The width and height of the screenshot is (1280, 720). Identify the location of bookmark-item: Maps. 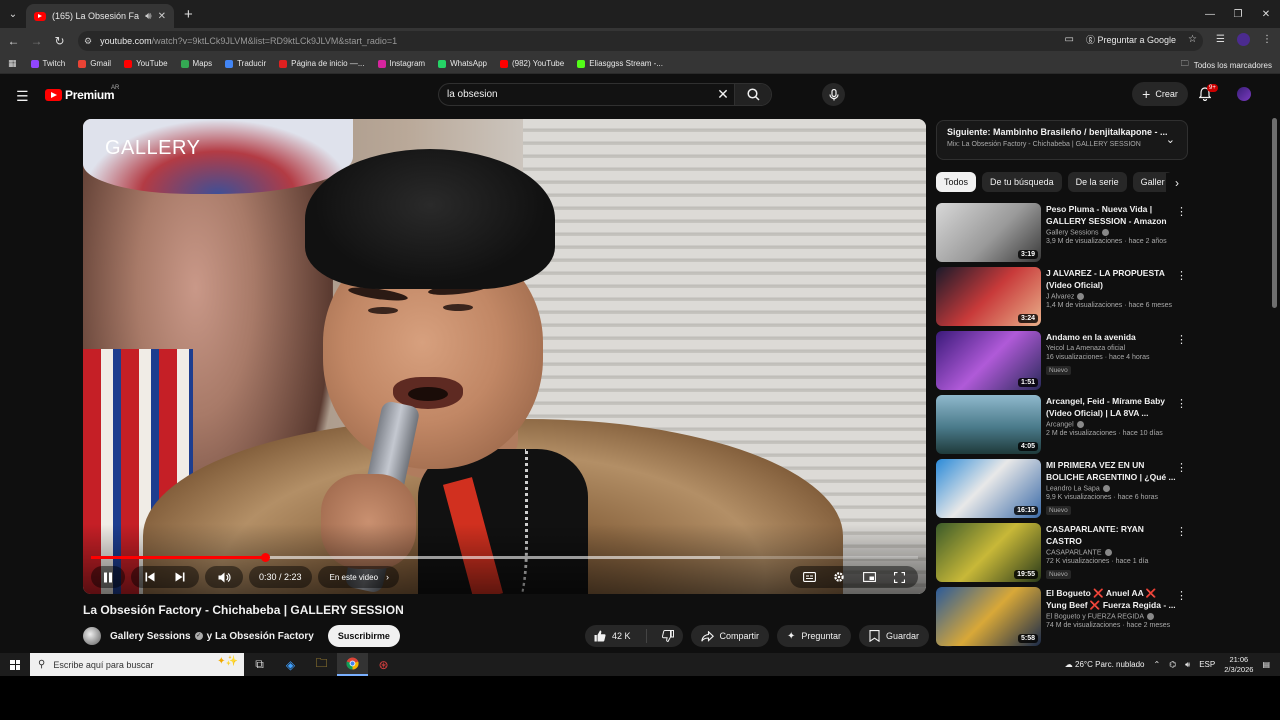
(196, 63).